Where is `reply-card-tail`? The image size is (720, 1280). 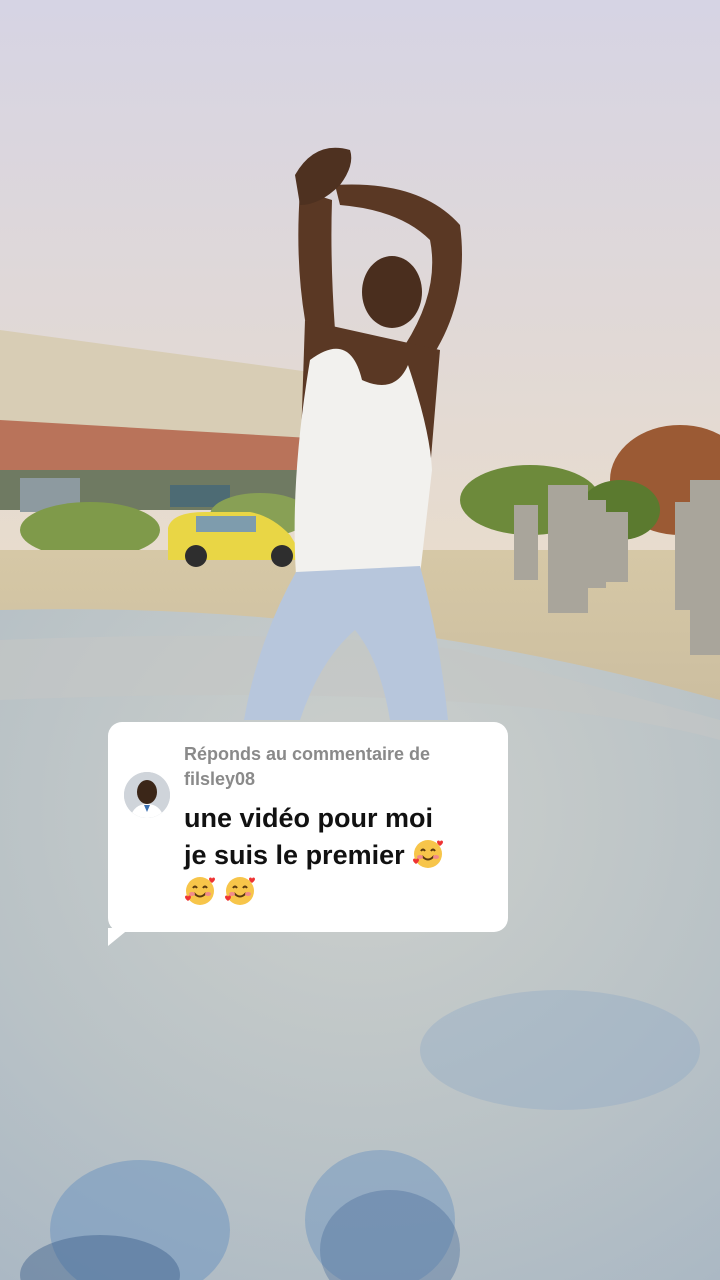 reply-card-tail is located at coordinates (119, 937).